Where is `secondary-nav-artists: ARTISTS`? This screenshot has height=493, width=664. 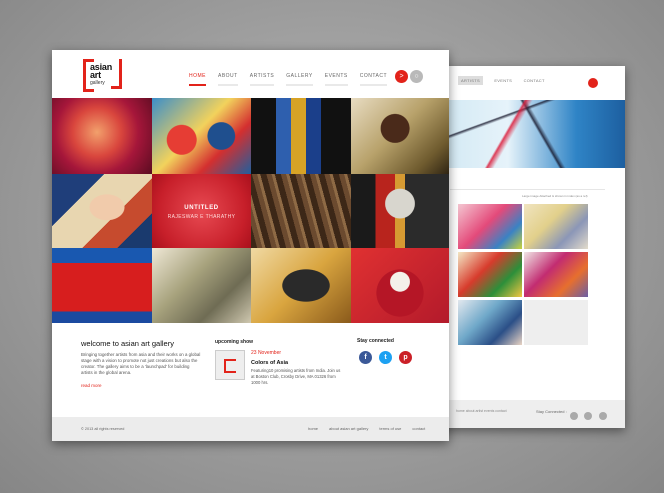 secondary-nav-artists: ARTISTS is located at coordinates (470, 80).